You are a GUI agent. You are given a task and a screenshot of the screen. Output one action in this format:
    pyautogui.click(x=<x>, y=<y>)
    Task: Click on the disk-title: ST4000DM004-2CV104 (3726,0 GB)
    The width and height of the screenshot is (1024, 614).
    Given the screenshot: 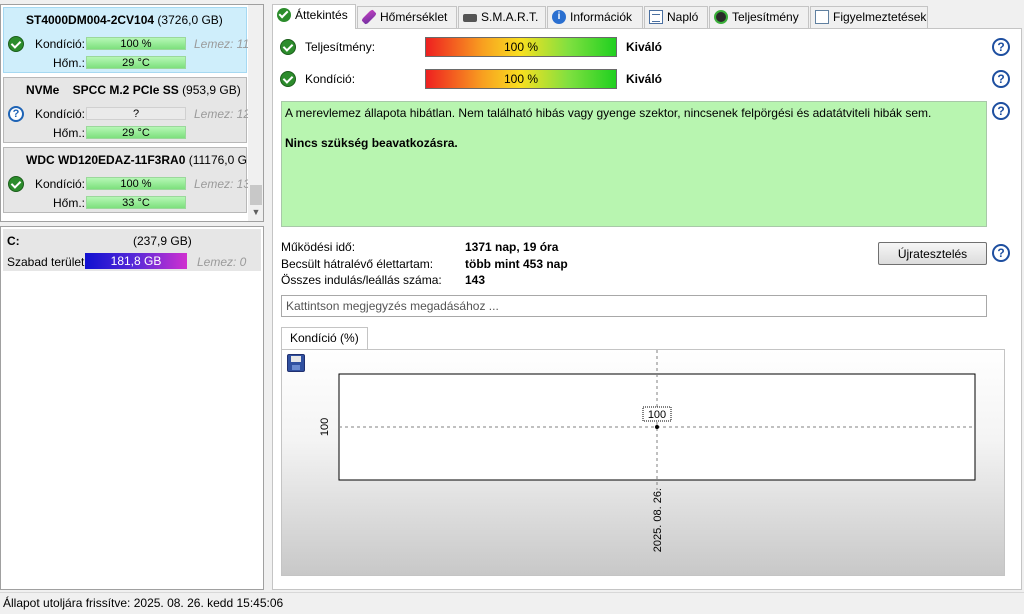 What is the action you would take?
    pyautogui.click(x=137, y=20)
    